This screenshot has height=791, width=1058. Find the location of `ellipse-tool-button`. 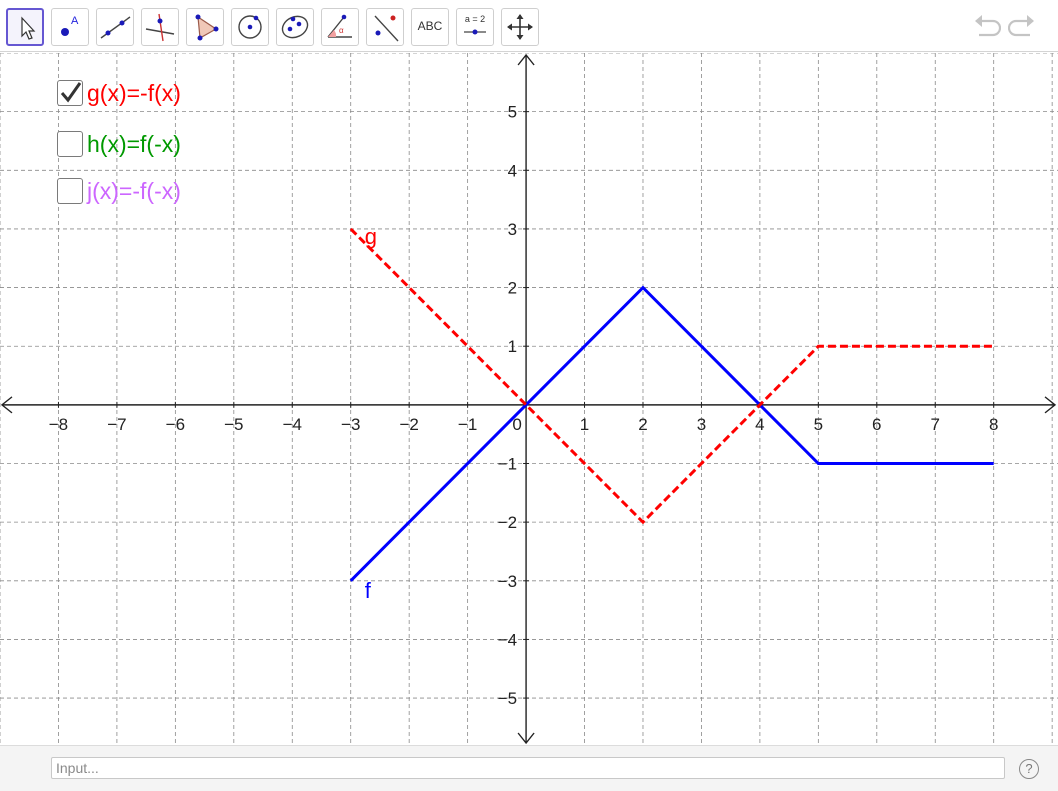

ellipse-tool-button is located at coordinates (295, 27).